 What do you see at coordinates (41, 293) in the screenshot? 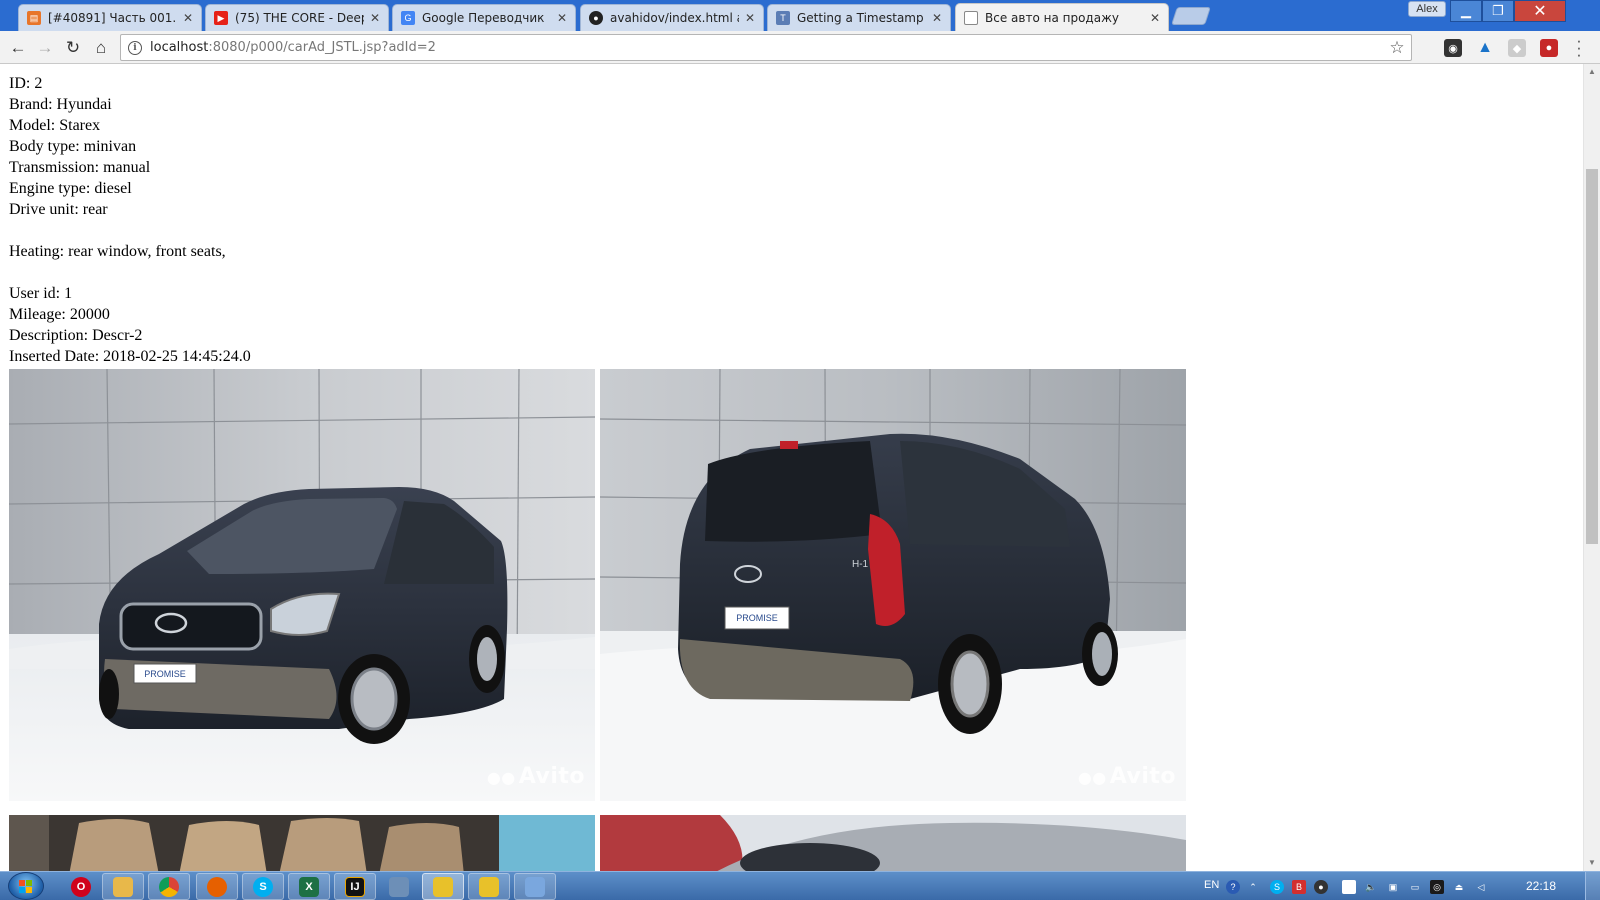
I see `ad-user-id: User id: 1` at bounding box center [41, 293].